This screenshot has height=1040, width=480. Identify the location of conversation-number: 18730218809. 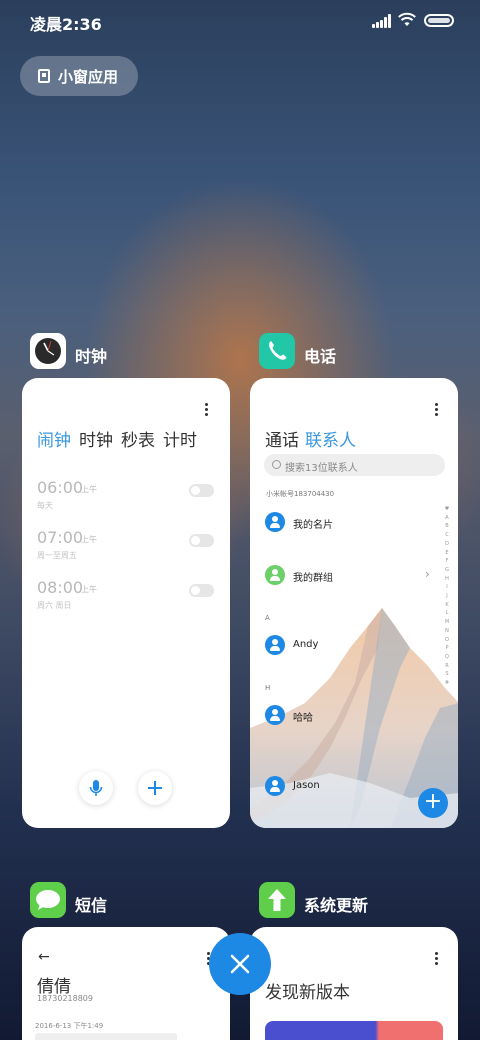
(65, 998).